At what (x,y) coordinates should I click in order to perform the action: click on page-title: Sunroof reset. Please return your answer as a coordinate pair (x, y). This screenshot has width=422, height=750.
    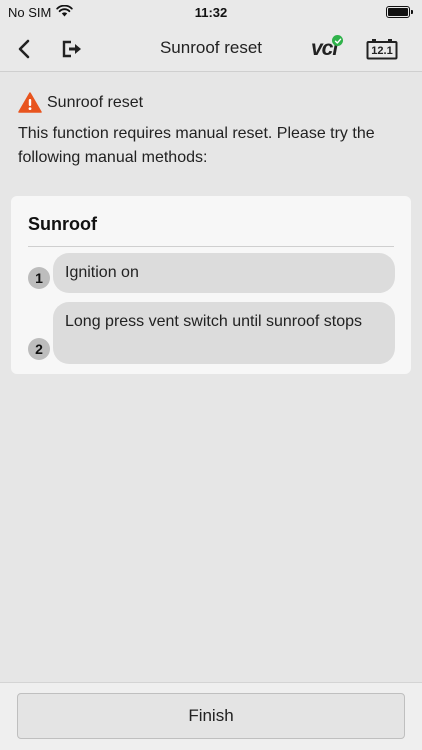
    Looking at the image, I should click on (211, 47).